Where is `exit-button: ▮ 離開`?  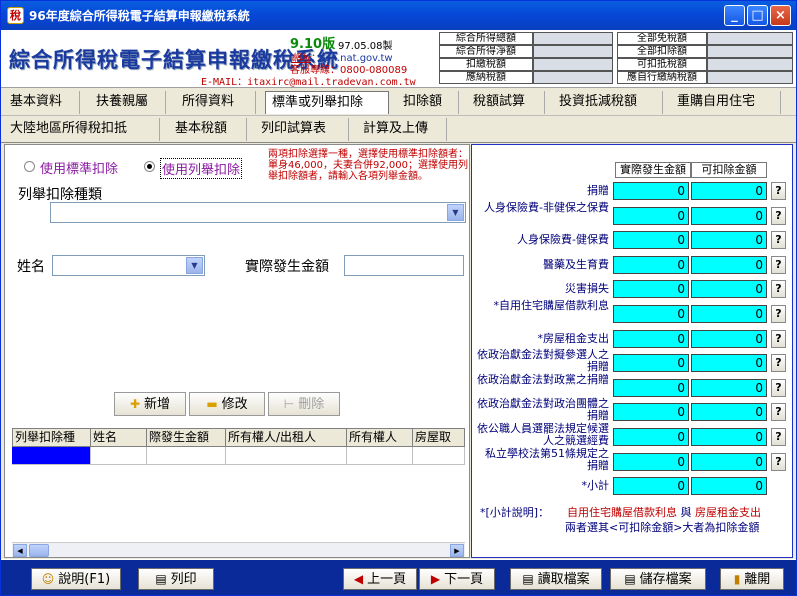 exit-button: ▮ 離開 is located at coordinates (752, 579).